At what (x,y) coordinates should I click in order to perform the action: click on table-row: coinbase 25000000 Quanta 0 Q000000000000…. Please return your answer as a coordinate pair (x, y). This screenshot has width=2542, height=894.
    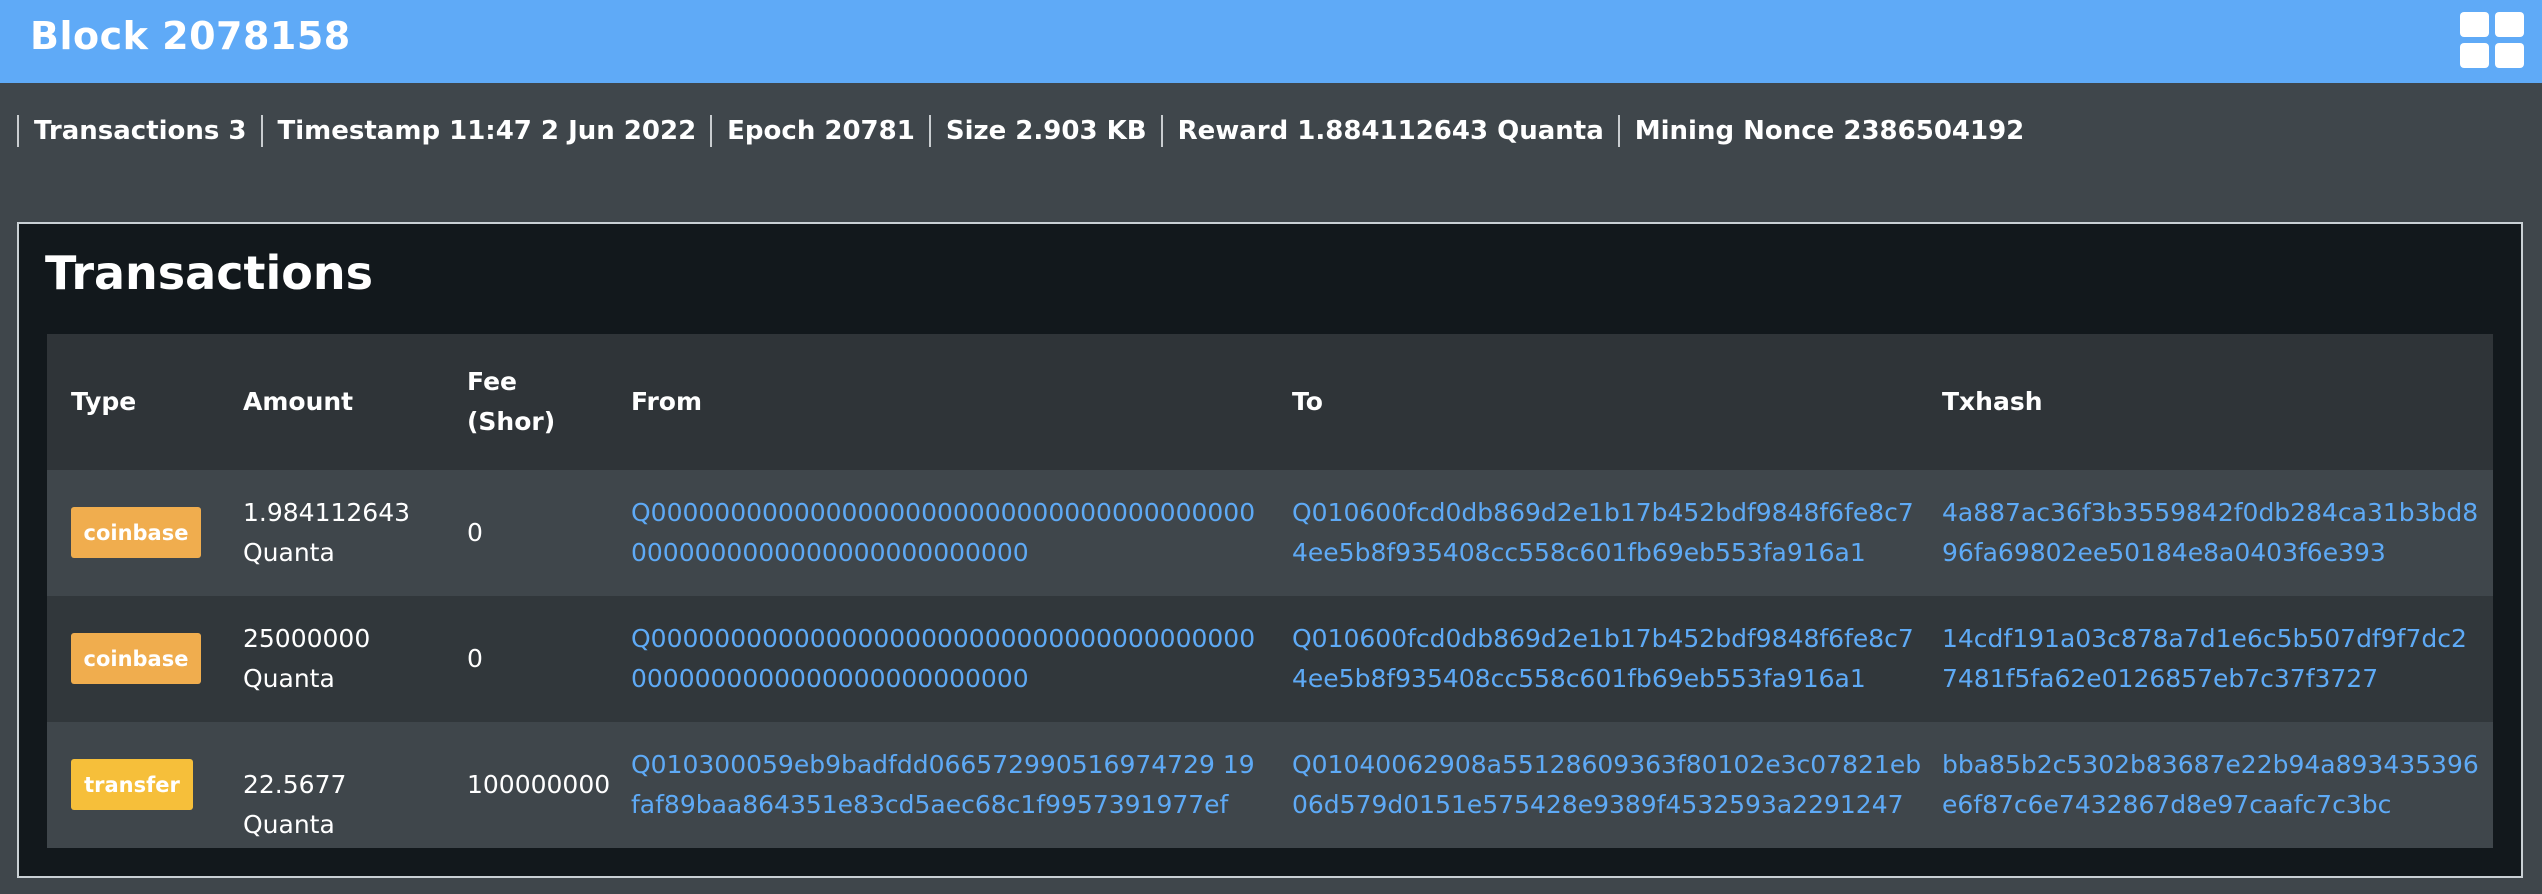
    Looking at the image, I should click on (1270, 659).